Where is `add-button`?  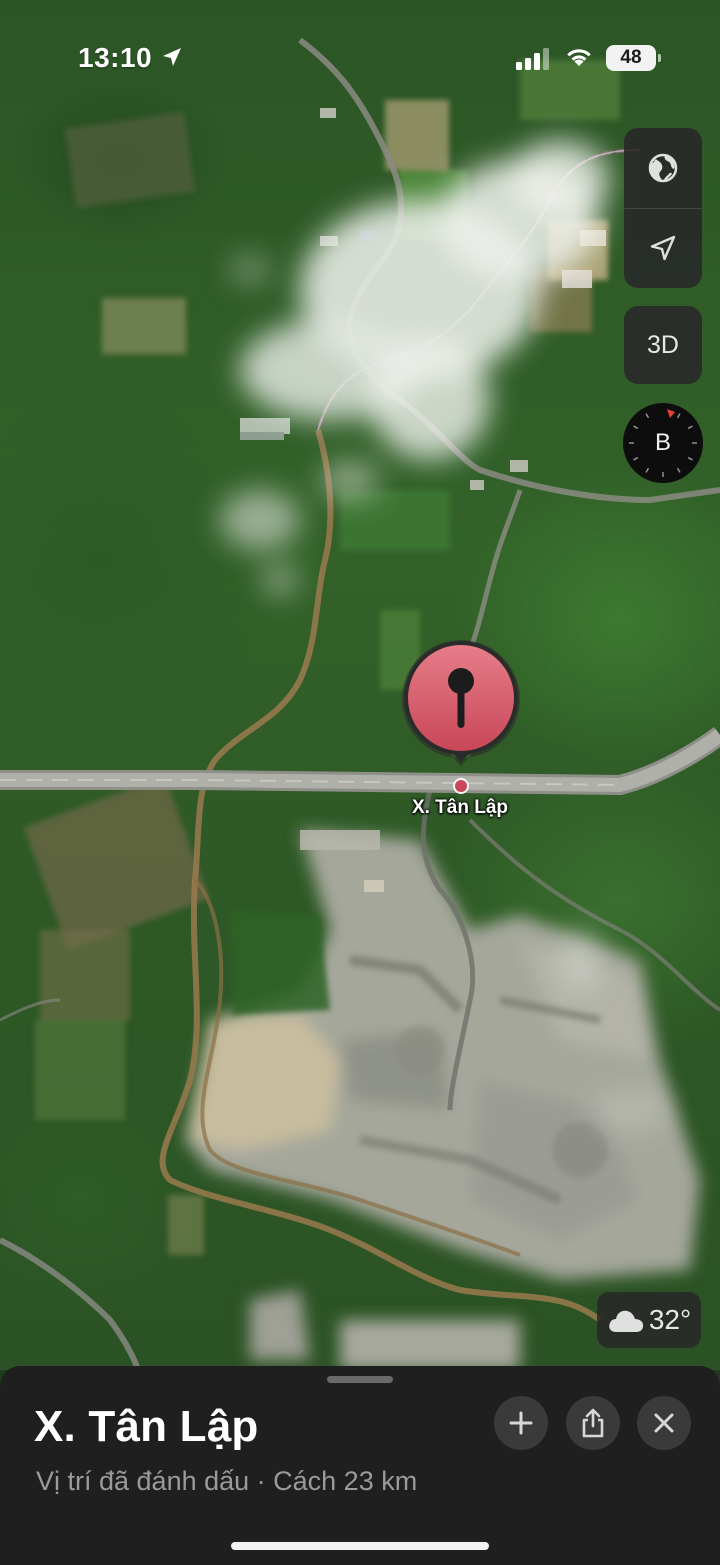
add-button is located at coordinates (521, 1423).